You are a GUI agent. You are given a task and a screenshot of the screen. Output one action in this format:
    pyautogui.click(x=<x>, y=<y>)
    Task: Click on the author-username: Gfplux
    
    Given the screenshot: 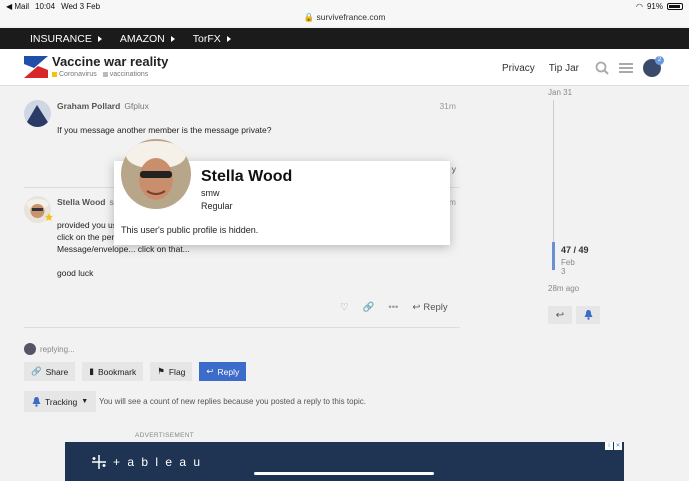 What is the action you would take?
    pyautogui.click(x=136, y=106)
    